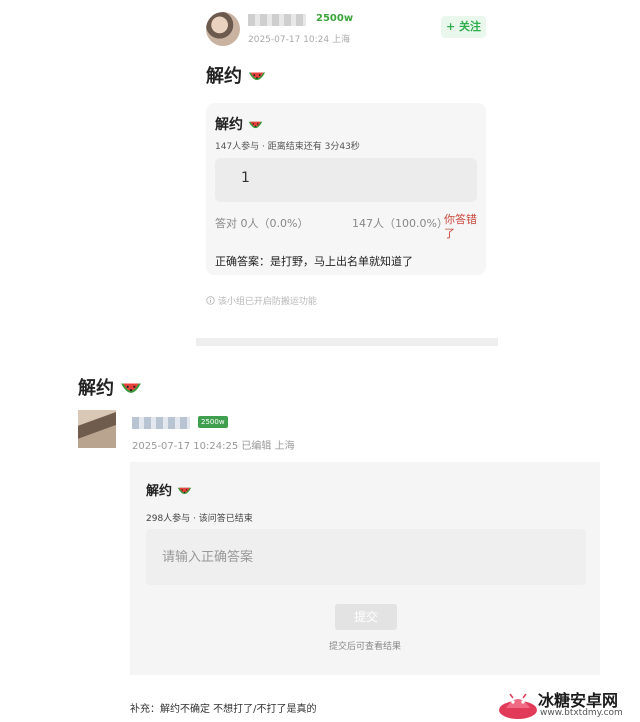  Describe the element at coordinates (518, 706) in the screenshot. I see `android-logo` at that location.